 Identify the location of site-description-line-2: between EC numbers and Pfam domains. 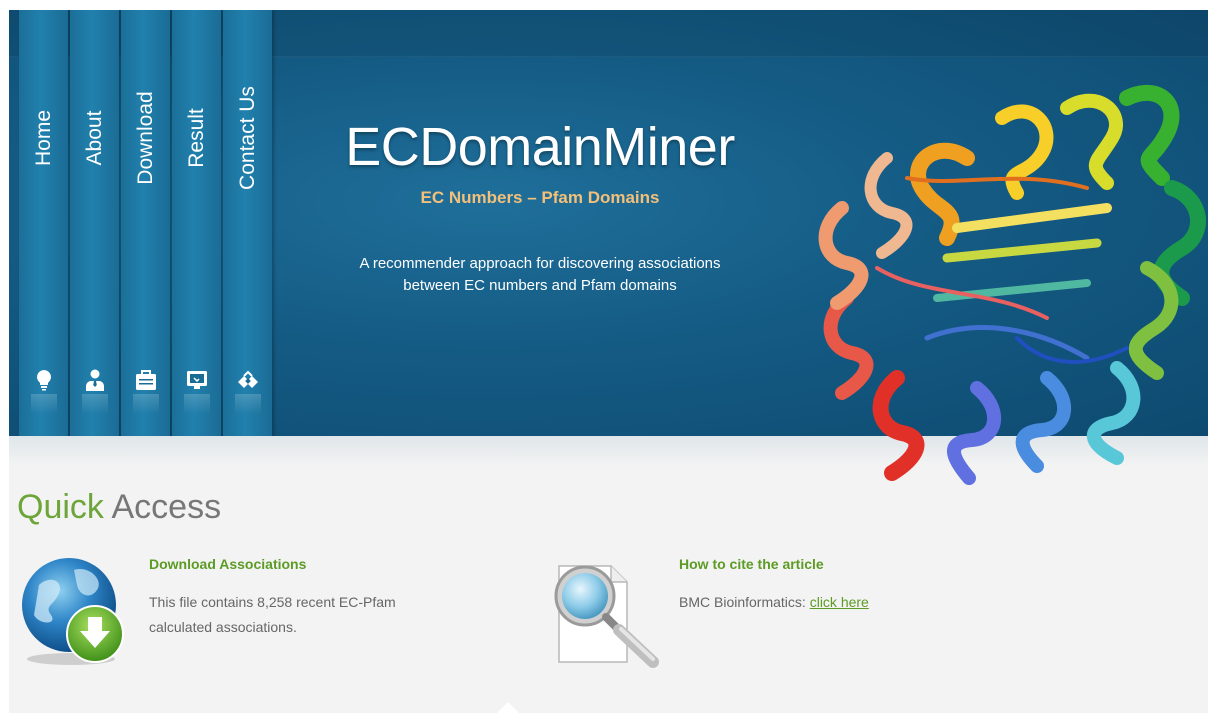
(540, 285).